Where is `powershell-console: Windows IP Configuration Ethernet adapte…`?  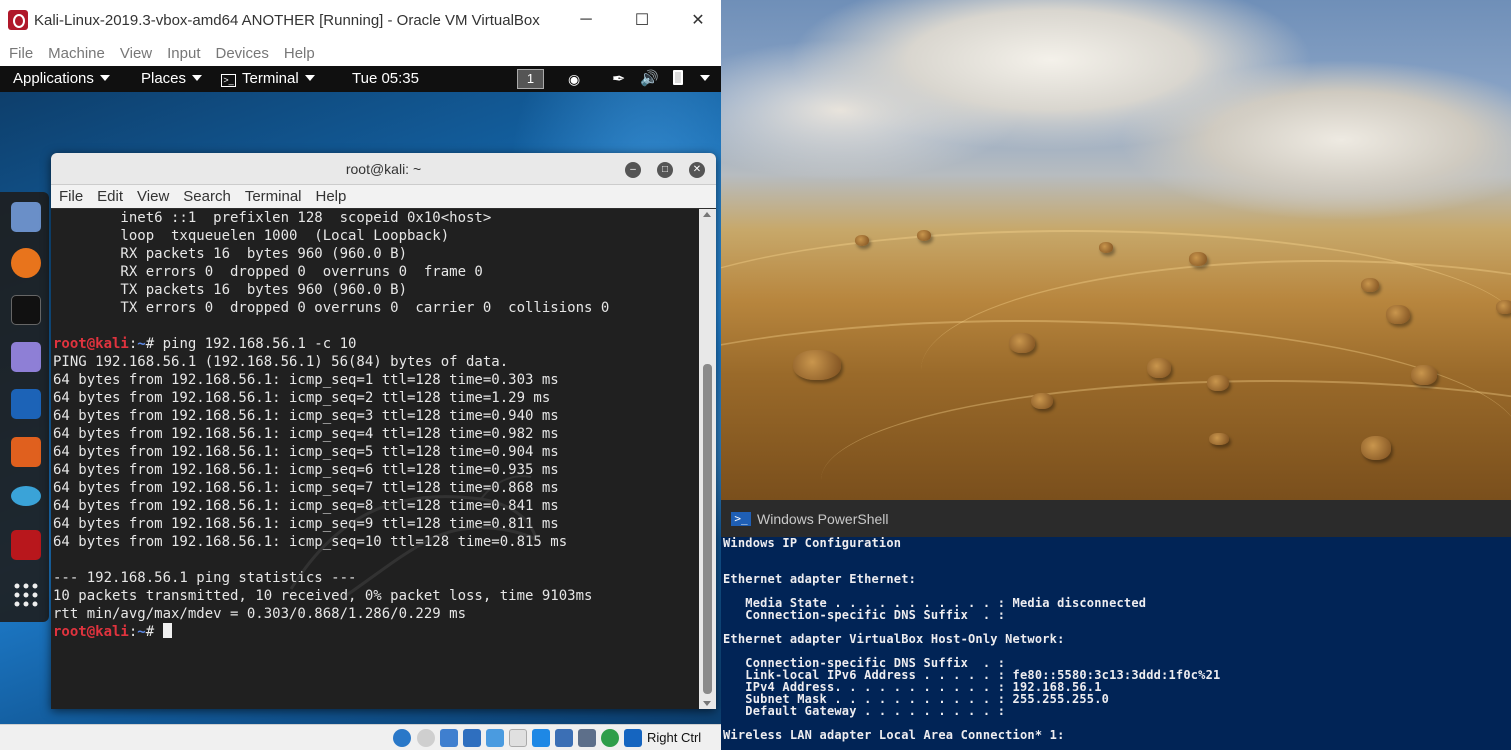
powershell-console: Windows IP Configuration Ethernet adapte… is located at coordinates (1116, 643).